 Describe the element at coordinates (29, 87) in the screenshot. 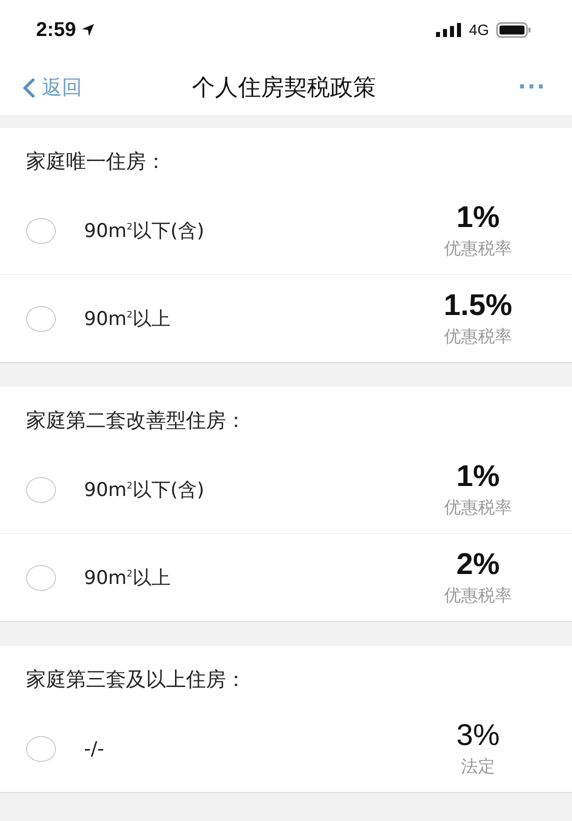

I see `chevron-left-icon` at that location.